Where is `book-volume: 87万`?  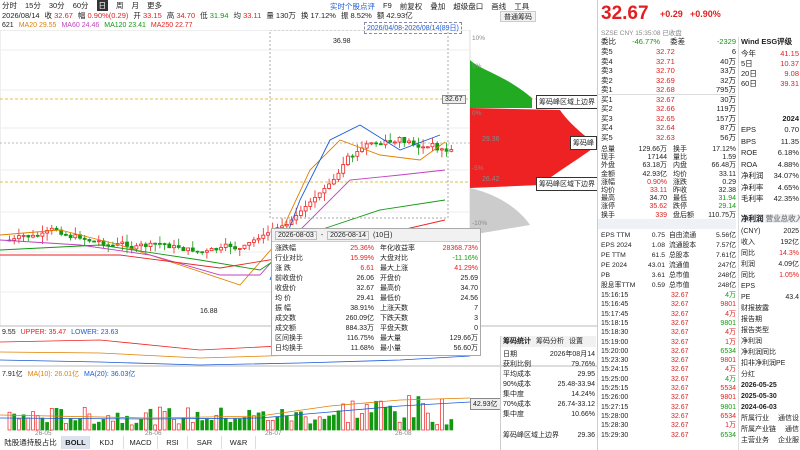 book-volume: 87万 is located at coordinates (728, 127).